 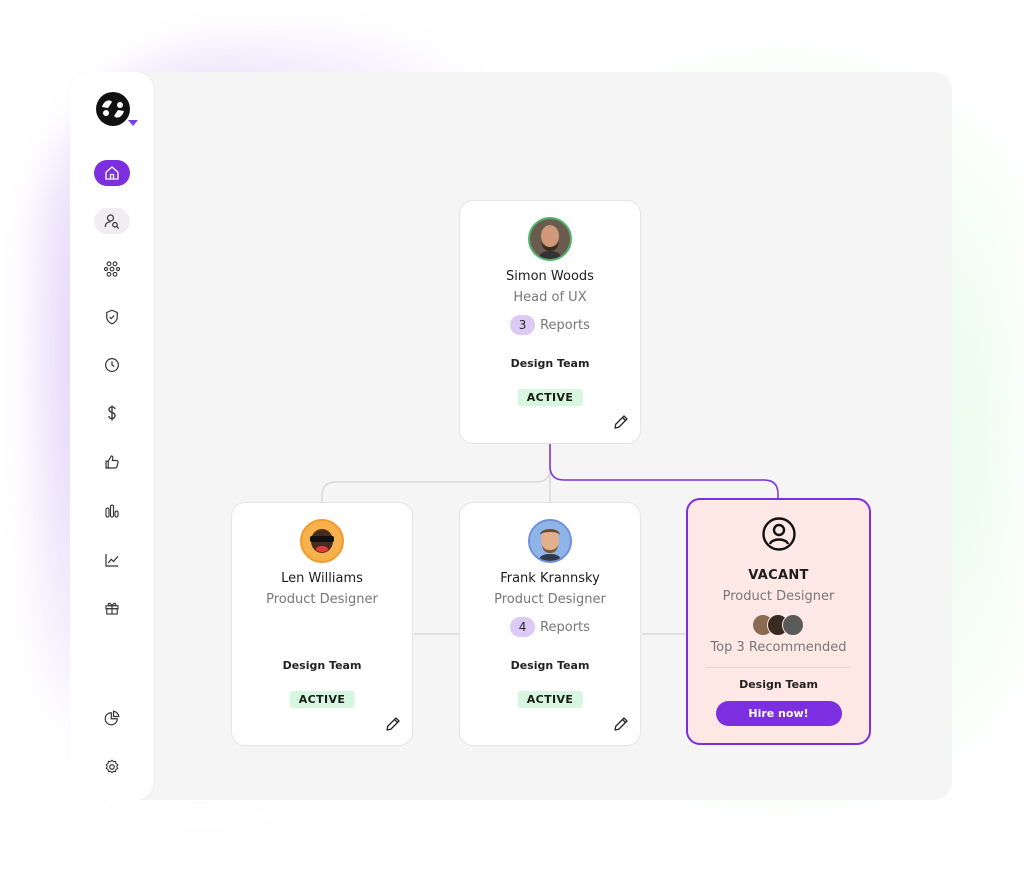 What do you see at coordinates (112, 173) in the screenshot?
I see `home-icon` at bounding box center [112, 173].